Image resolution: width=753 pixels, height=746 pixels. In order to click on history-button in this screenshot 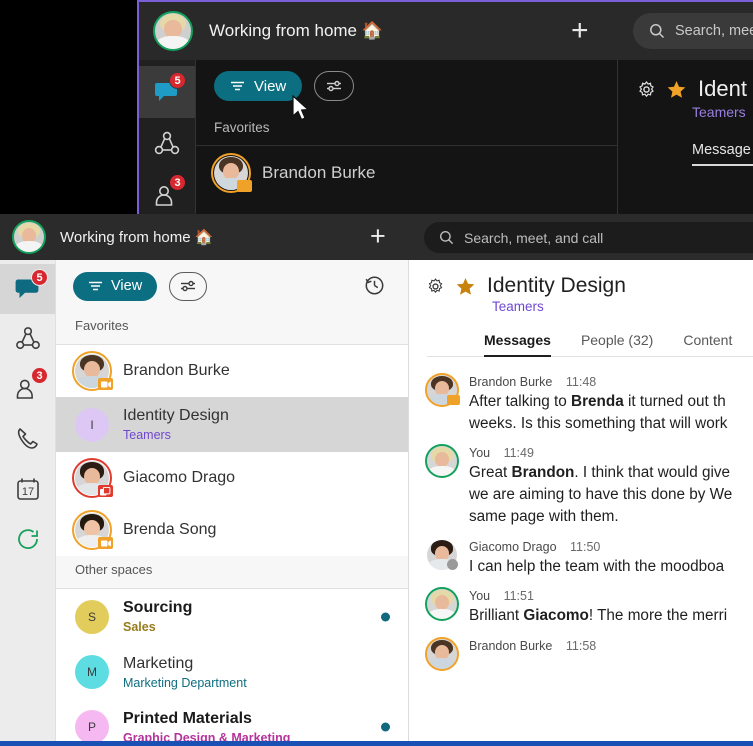, I will do `click(374, 287)`.